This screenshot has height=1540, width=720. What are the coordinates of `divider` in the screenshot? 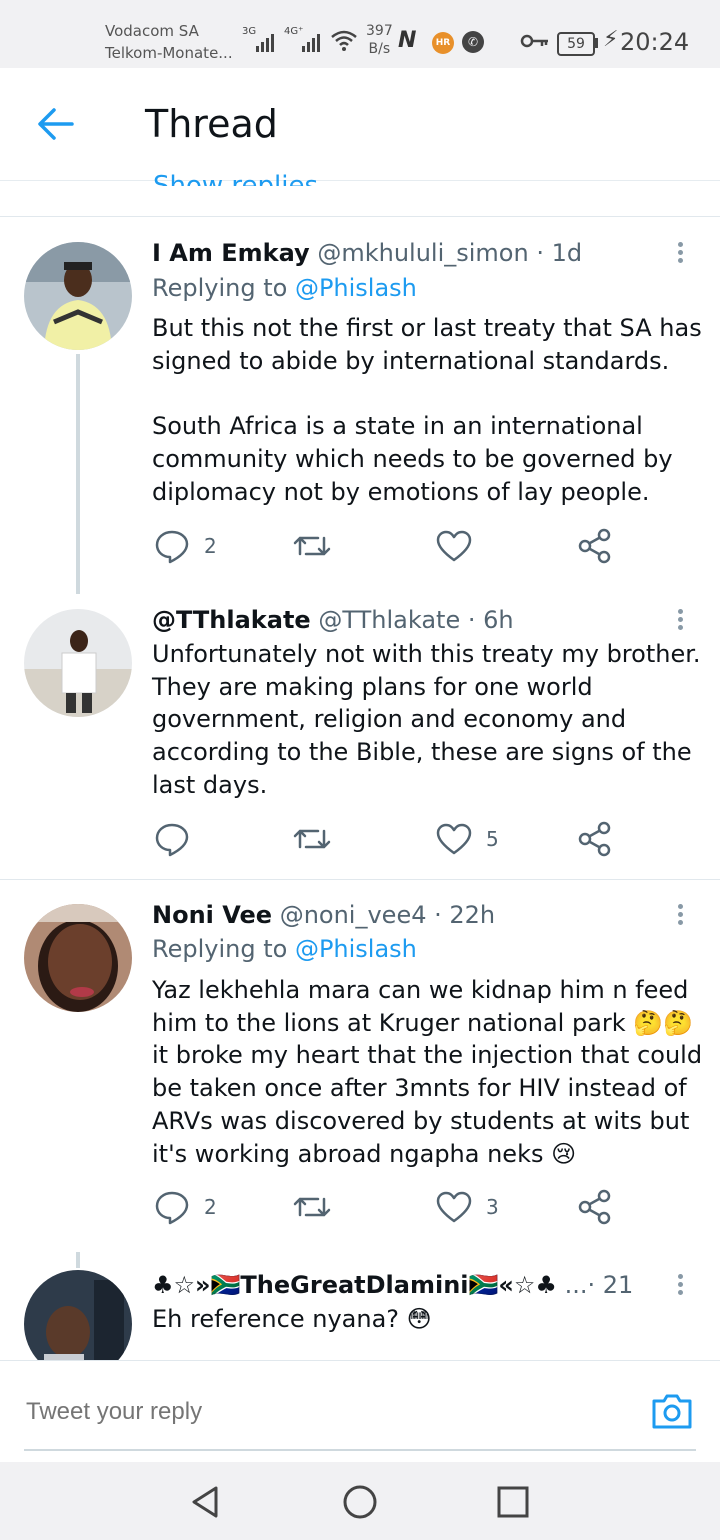 It's located at (360, 879).